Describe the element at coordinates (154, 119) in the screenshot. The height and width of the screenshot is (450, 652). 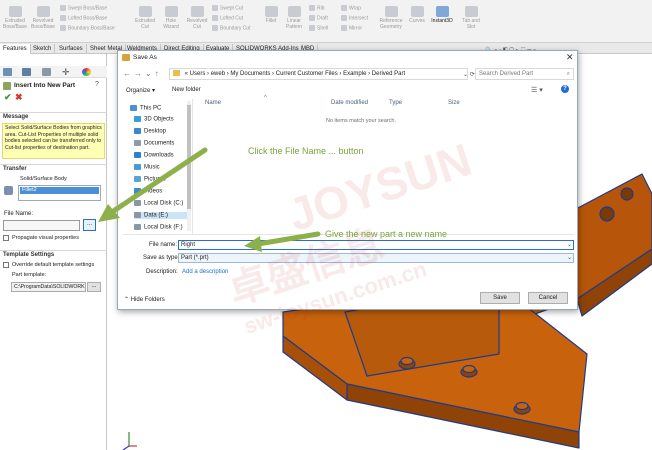
I see `nav-3d-objects: 3D Objects` at that location.